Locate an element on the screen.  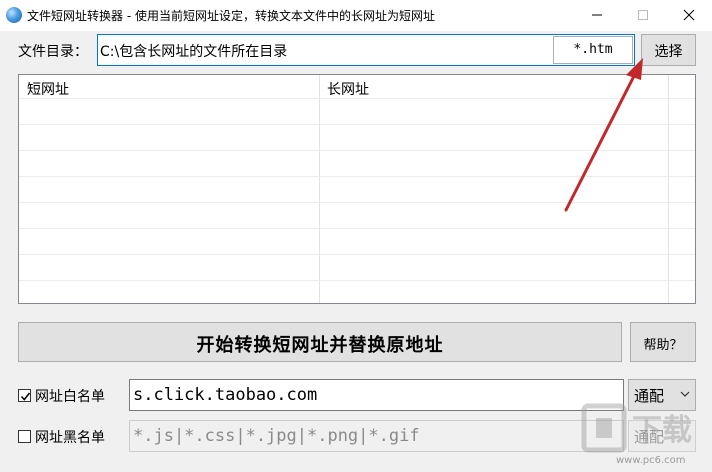
minimize-icon is located at coordinates (597, 15).